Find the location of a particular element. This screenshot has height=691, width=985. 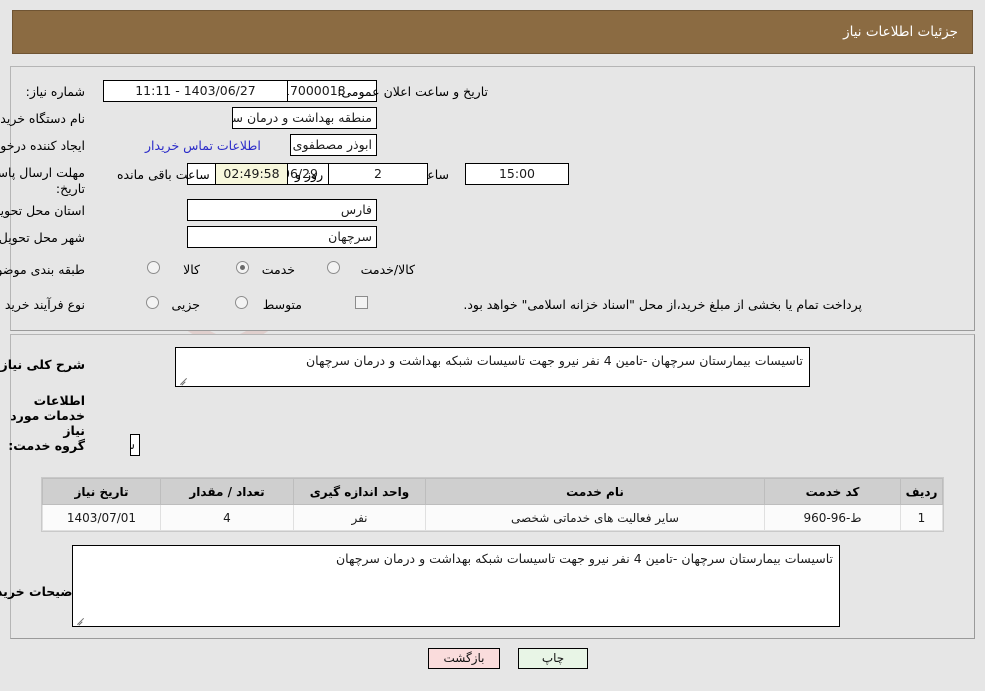

checkbox-treasury-documents is located at coordinates (361, 302).